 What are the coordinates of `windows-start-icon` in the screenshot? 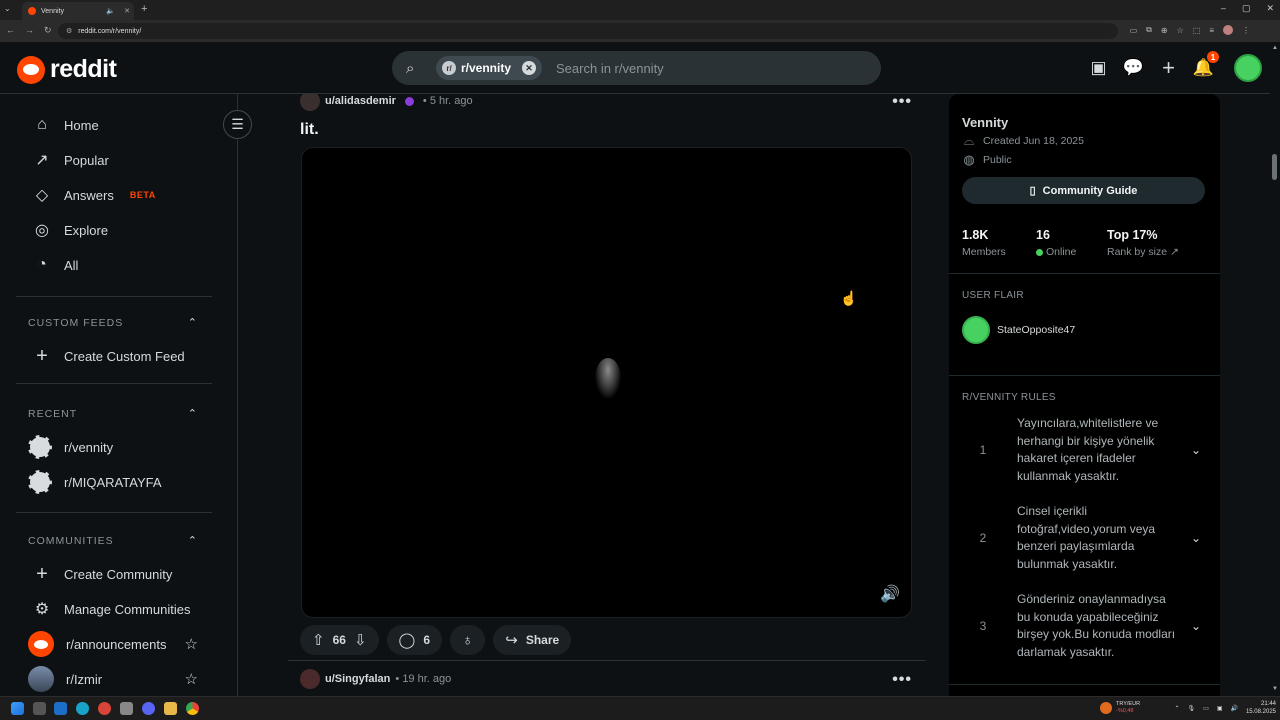 It's located at (17, 708).